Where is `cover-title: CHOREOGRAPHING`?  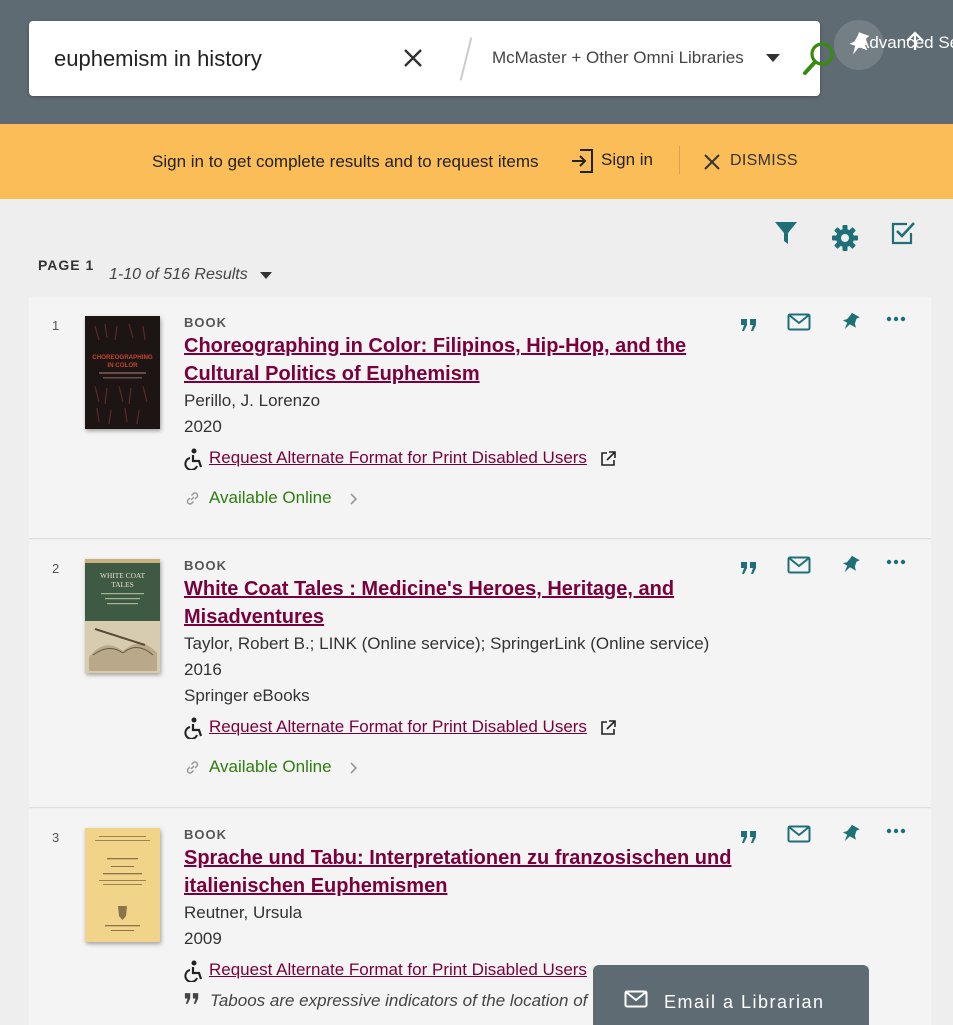 cover-title: CHOREOGRAPHING is located at coordinates (122, 357).